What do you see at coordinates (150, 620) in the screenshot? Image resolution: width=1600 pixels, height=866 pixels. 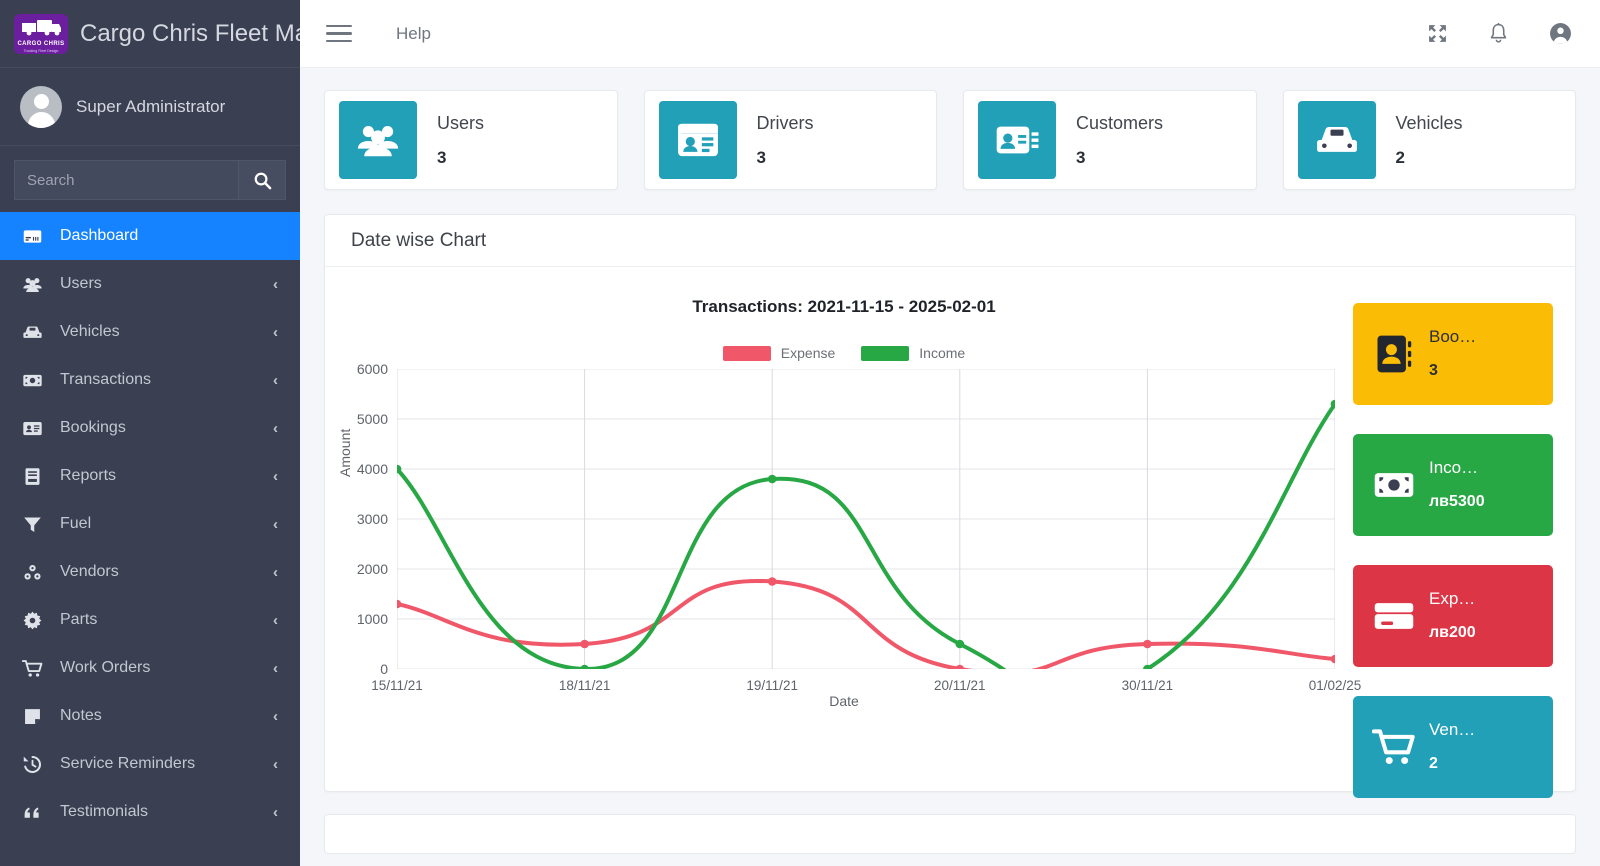 I see `sidebar-item-parts: Parts ‹` at bounding box center [150, 620].